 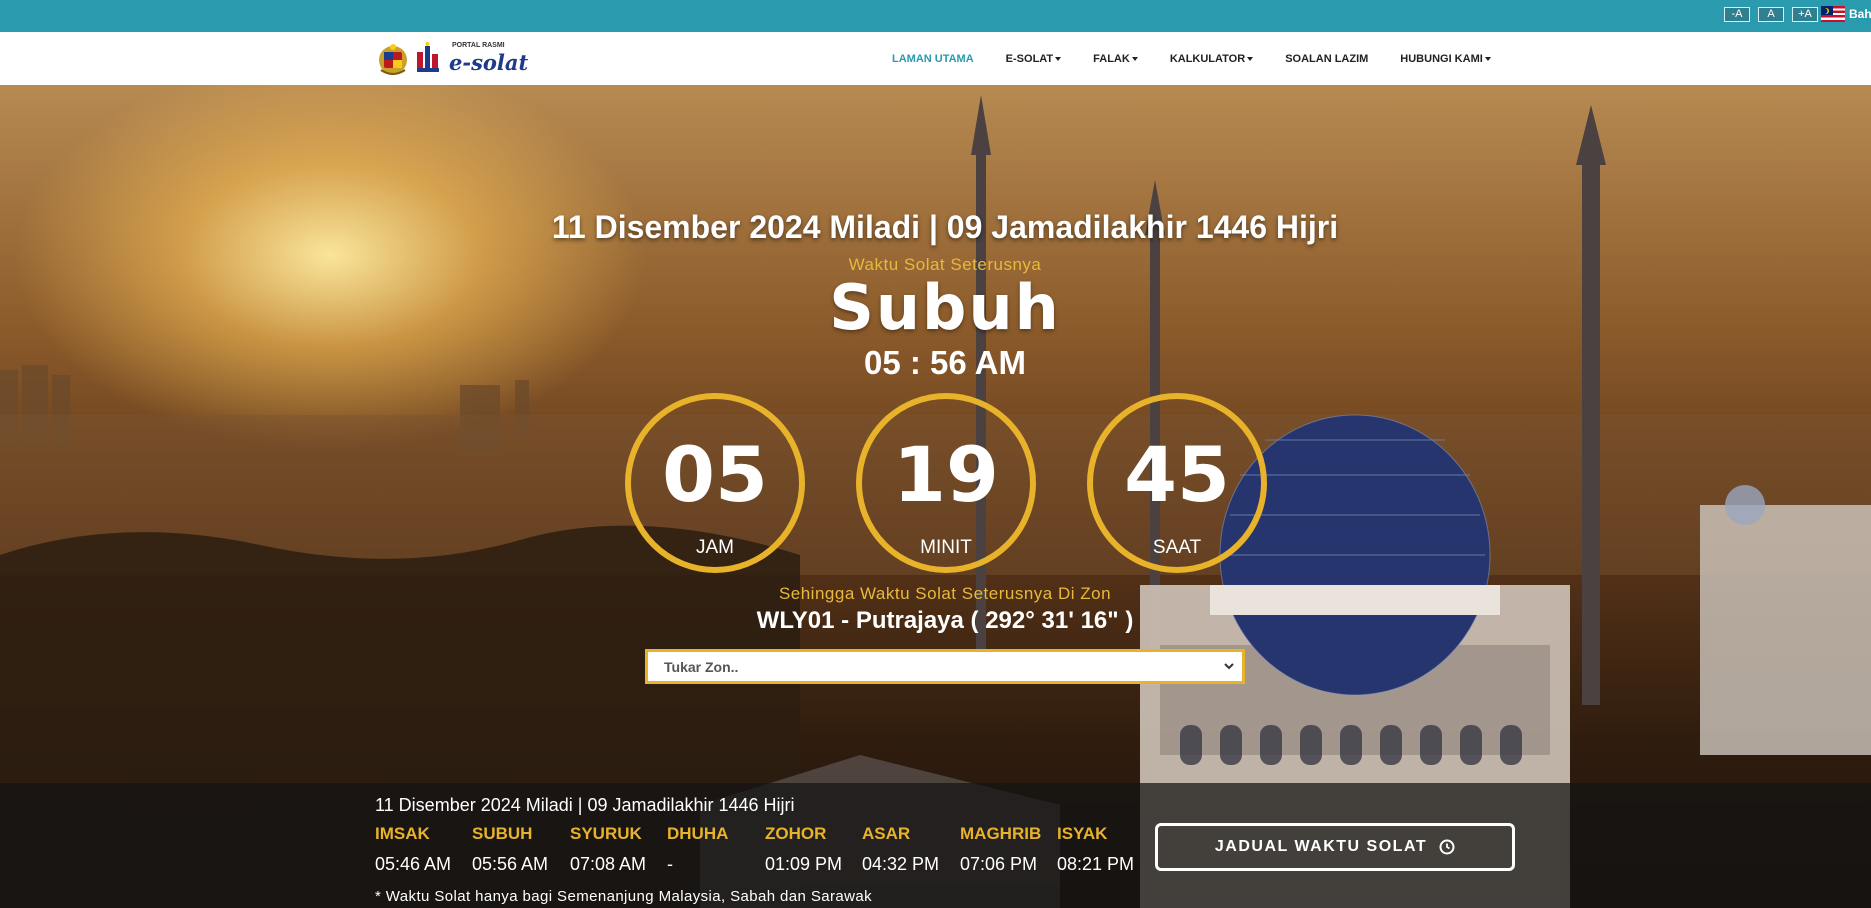 I want to click on prayer-name: DHUHA, so click(x=698, y=833).